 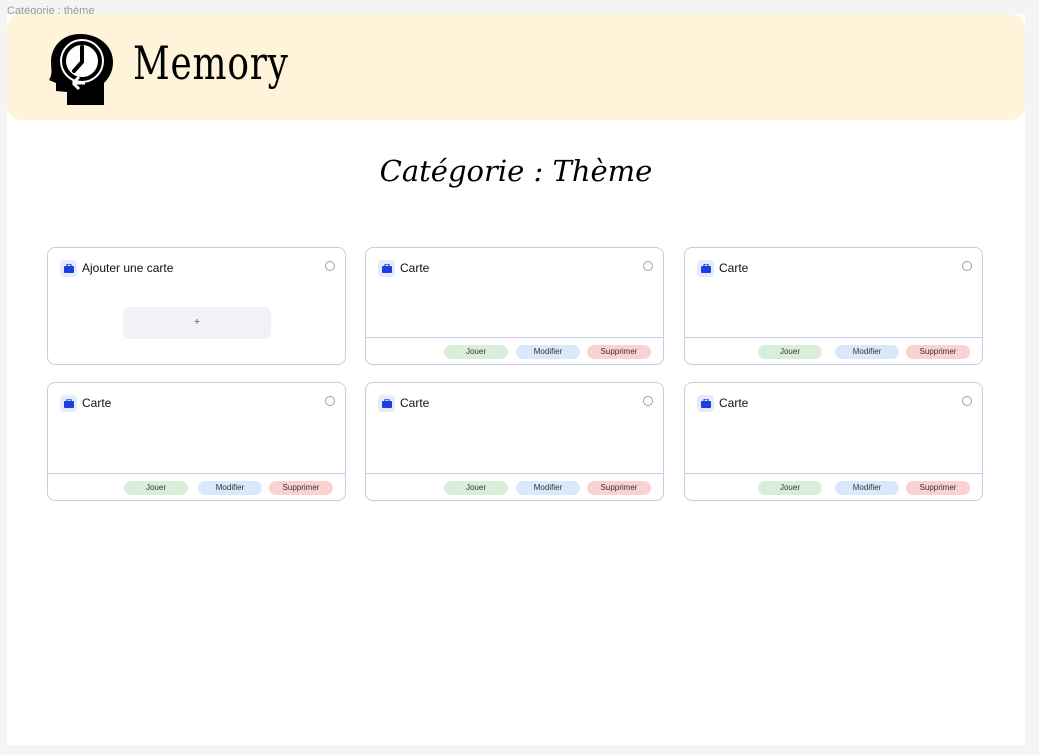 What do you see at coordinates (197, 323) in the screenshot?
I see `add-card-button: +` at bounding box center [197, 323].